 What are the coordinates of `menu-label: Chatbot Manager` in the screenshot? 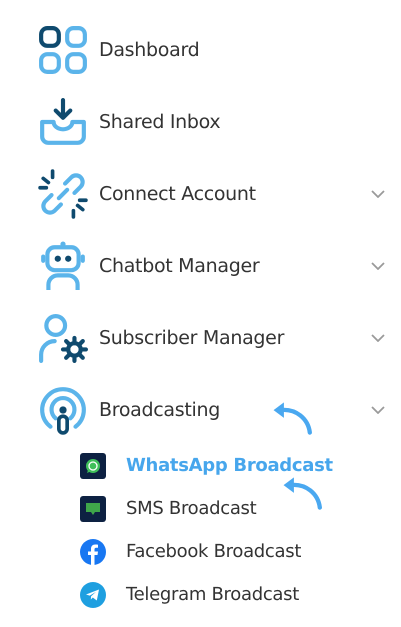 It's located at (179, 266).